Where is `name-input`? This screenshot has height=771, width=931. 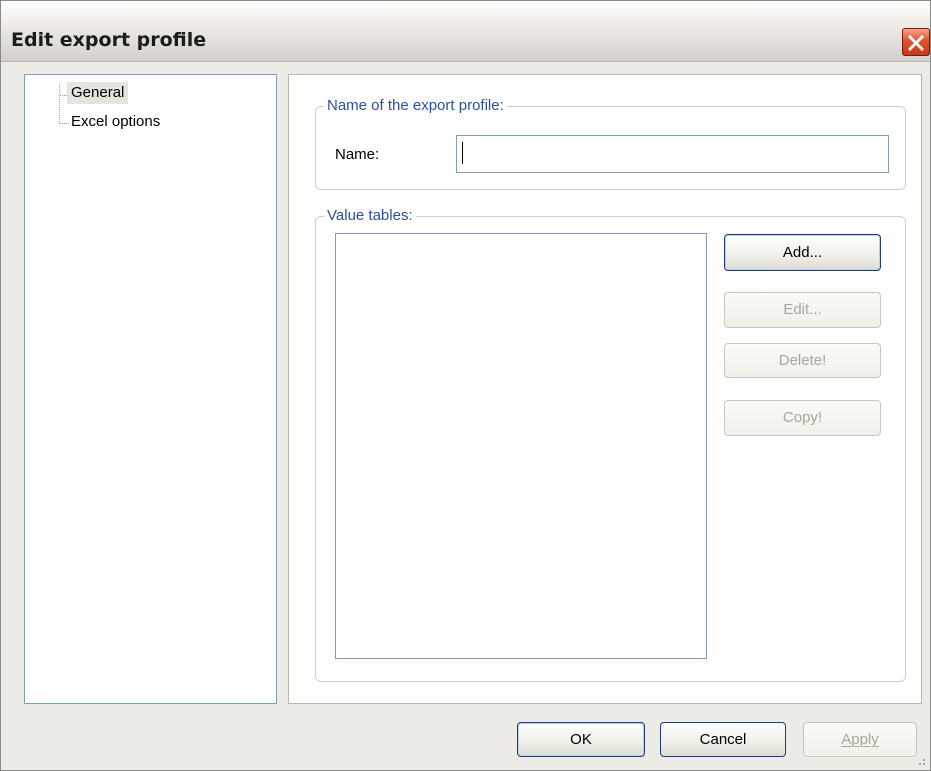
name-input is located at coordinates (672, 154).